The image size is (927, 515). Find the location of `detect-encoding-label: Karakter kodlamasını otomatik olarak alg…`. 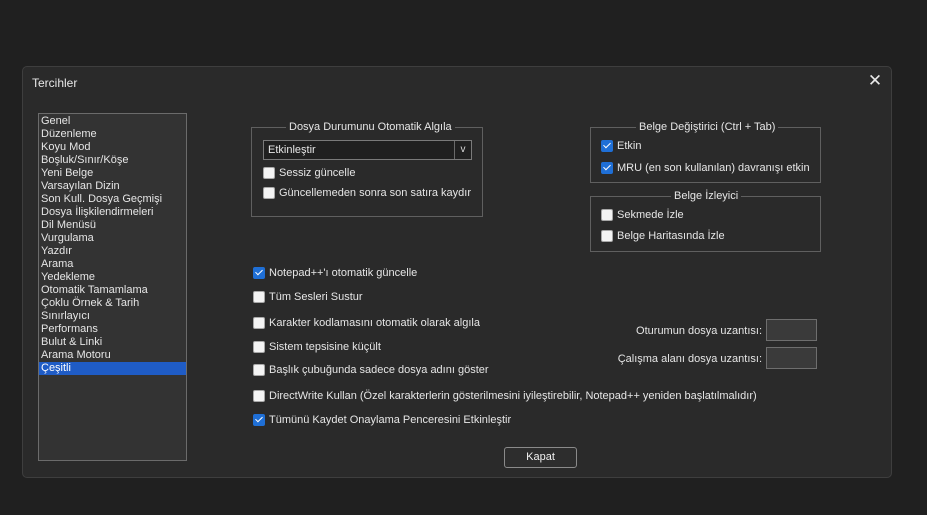

detect-encoding-label: Karakter kodlamasını otomatik olarak alg… is located at coordinates (374, 323).